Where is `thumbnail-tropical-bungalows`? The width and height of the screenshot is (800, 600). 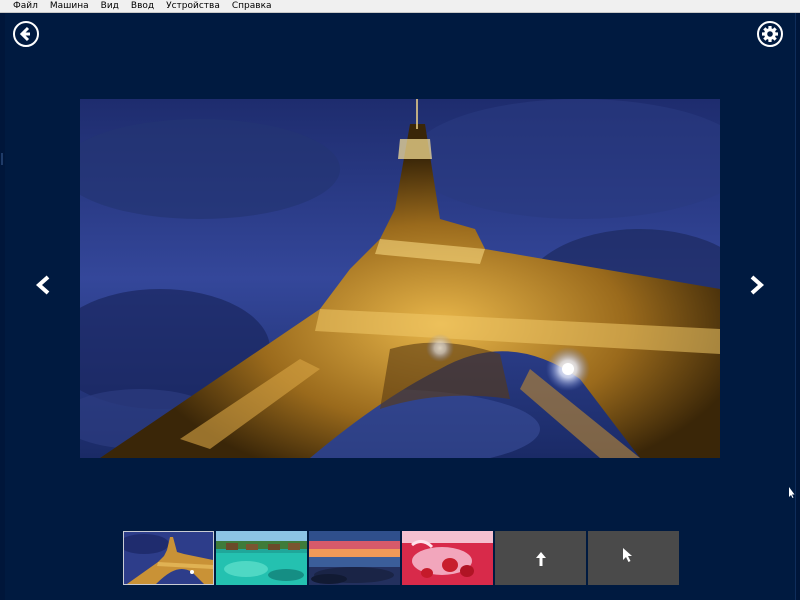 thumbnail-tropical-bungalows is located at coordinates (261, 558).